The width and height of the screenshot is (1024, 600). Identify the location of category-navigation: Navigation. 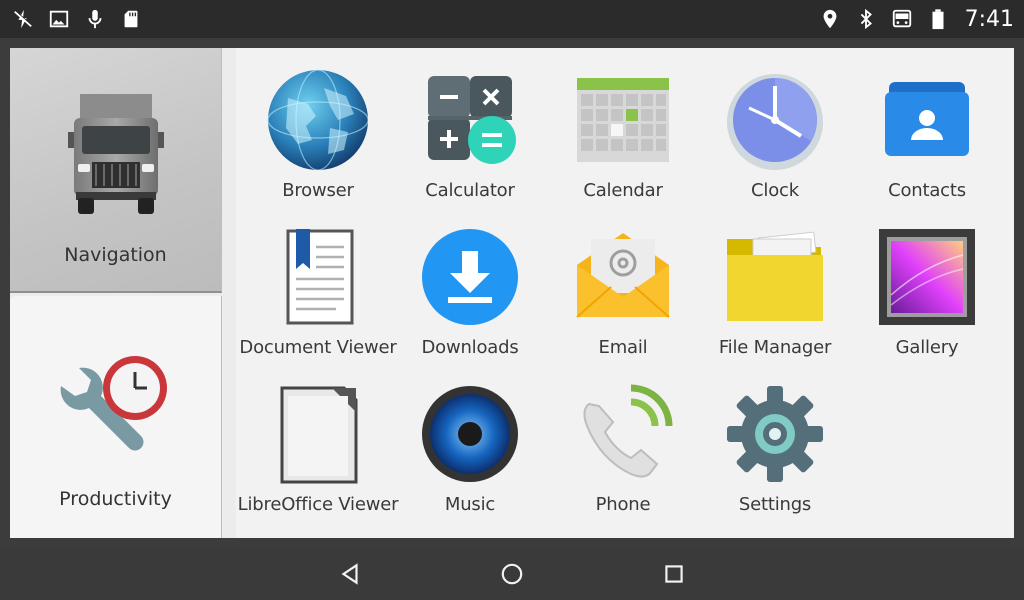
(116, 170).